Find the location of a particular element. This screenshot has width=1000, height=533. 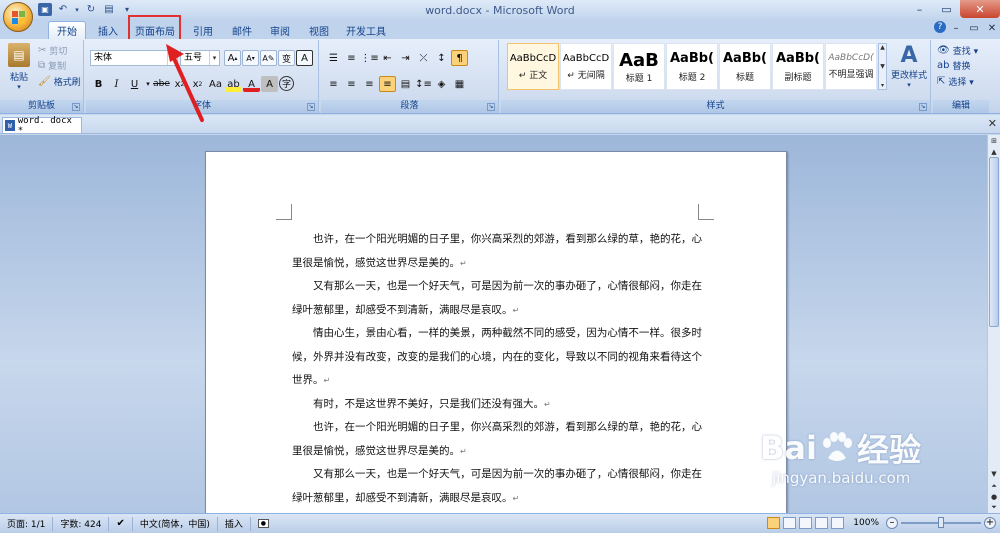

tab-insert: 插入 is located at coordinates (108, 30).